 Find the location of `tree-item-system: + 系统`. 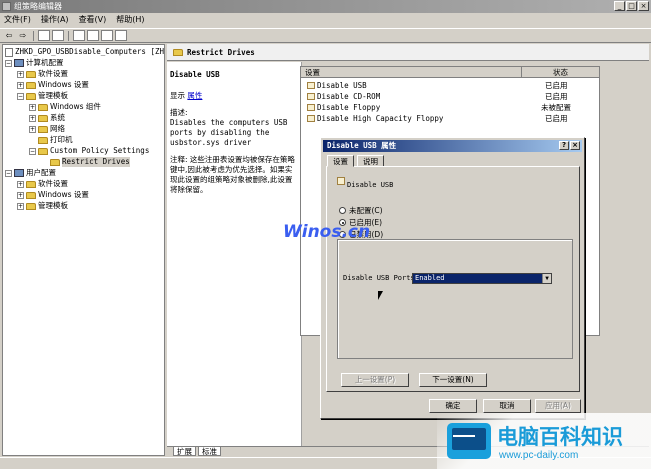

tree-item-system: + 系统 is located at coordinates (47, 118).